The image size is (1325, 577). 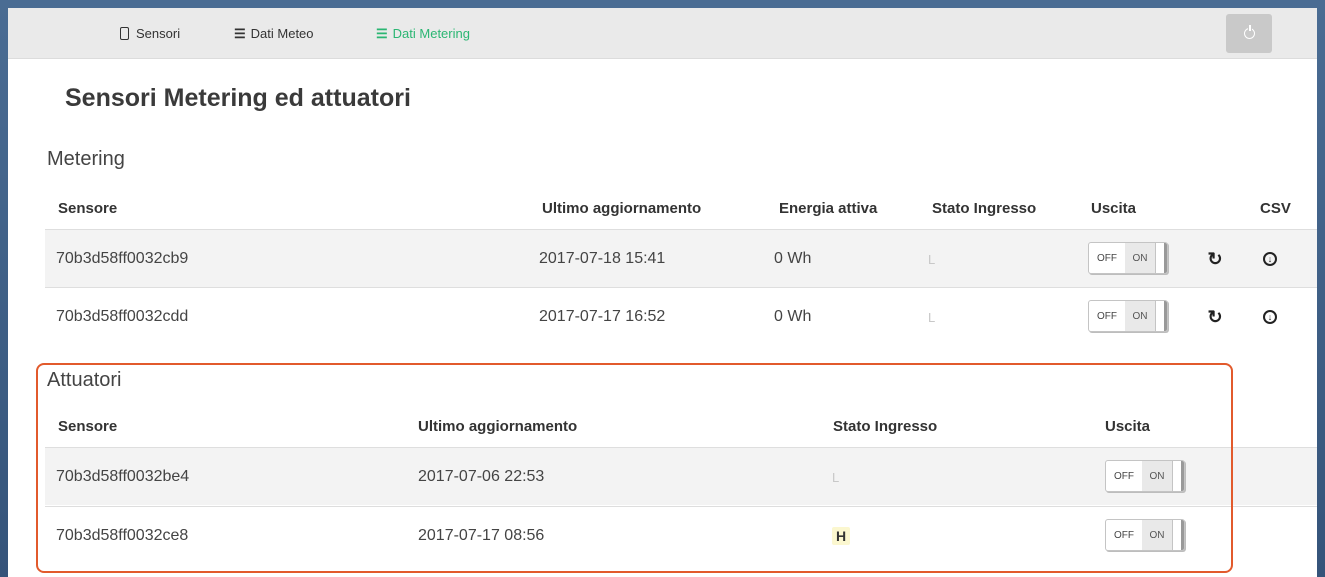 What do you see at coordinates (481, 476) in the screenshot?
I see `cell-ultimo-aggiornamento: 2017-07-06 22:53` at bounding box center [481, 476].